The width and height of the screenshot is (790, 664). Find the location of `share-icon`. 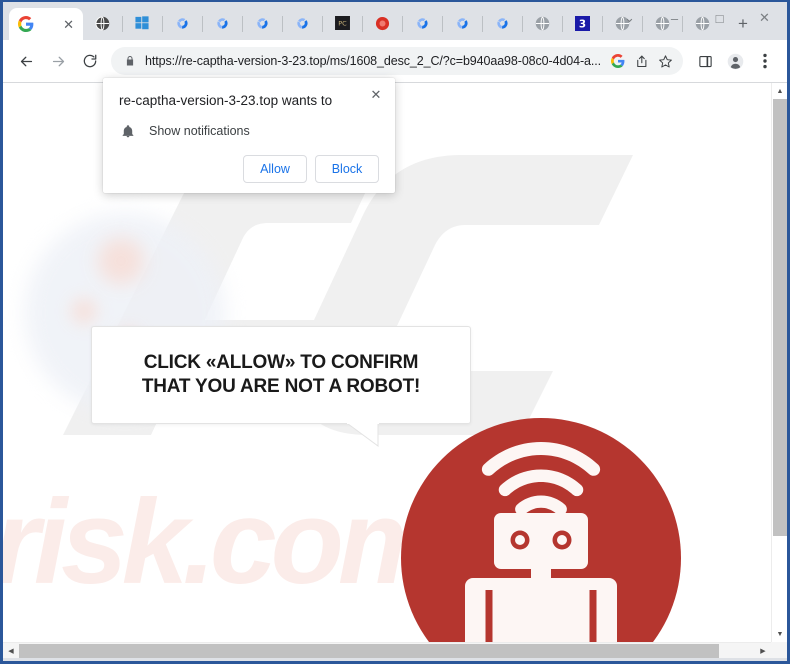

share-icon is located at coordinates (641, 61).